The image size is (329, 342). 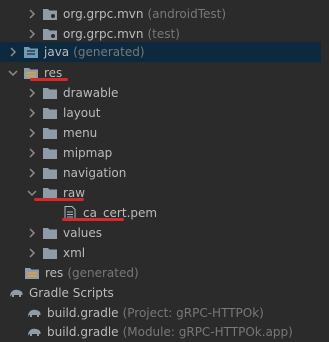 What do you see at coordinates (164, 173) in the screenshot?
I see `tree-item-navigation: navigation` at bounding box center [164, 173].